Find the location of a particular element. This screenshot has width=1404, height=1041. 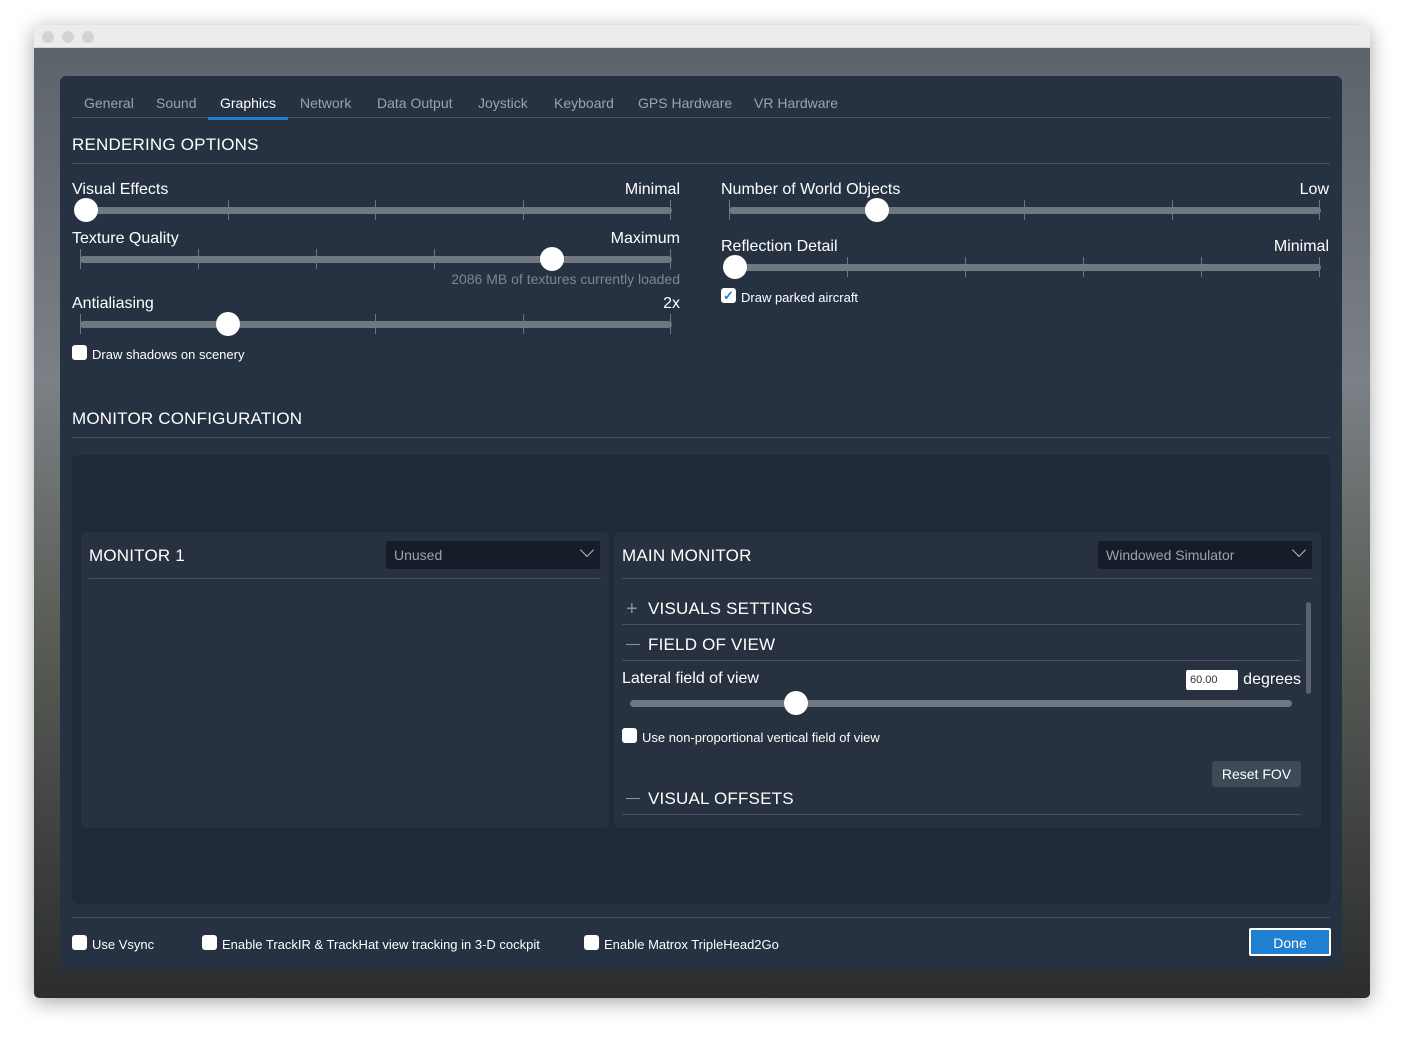

main-monitor-select: Windowed Simulator is located at coordinates (1205, 555).